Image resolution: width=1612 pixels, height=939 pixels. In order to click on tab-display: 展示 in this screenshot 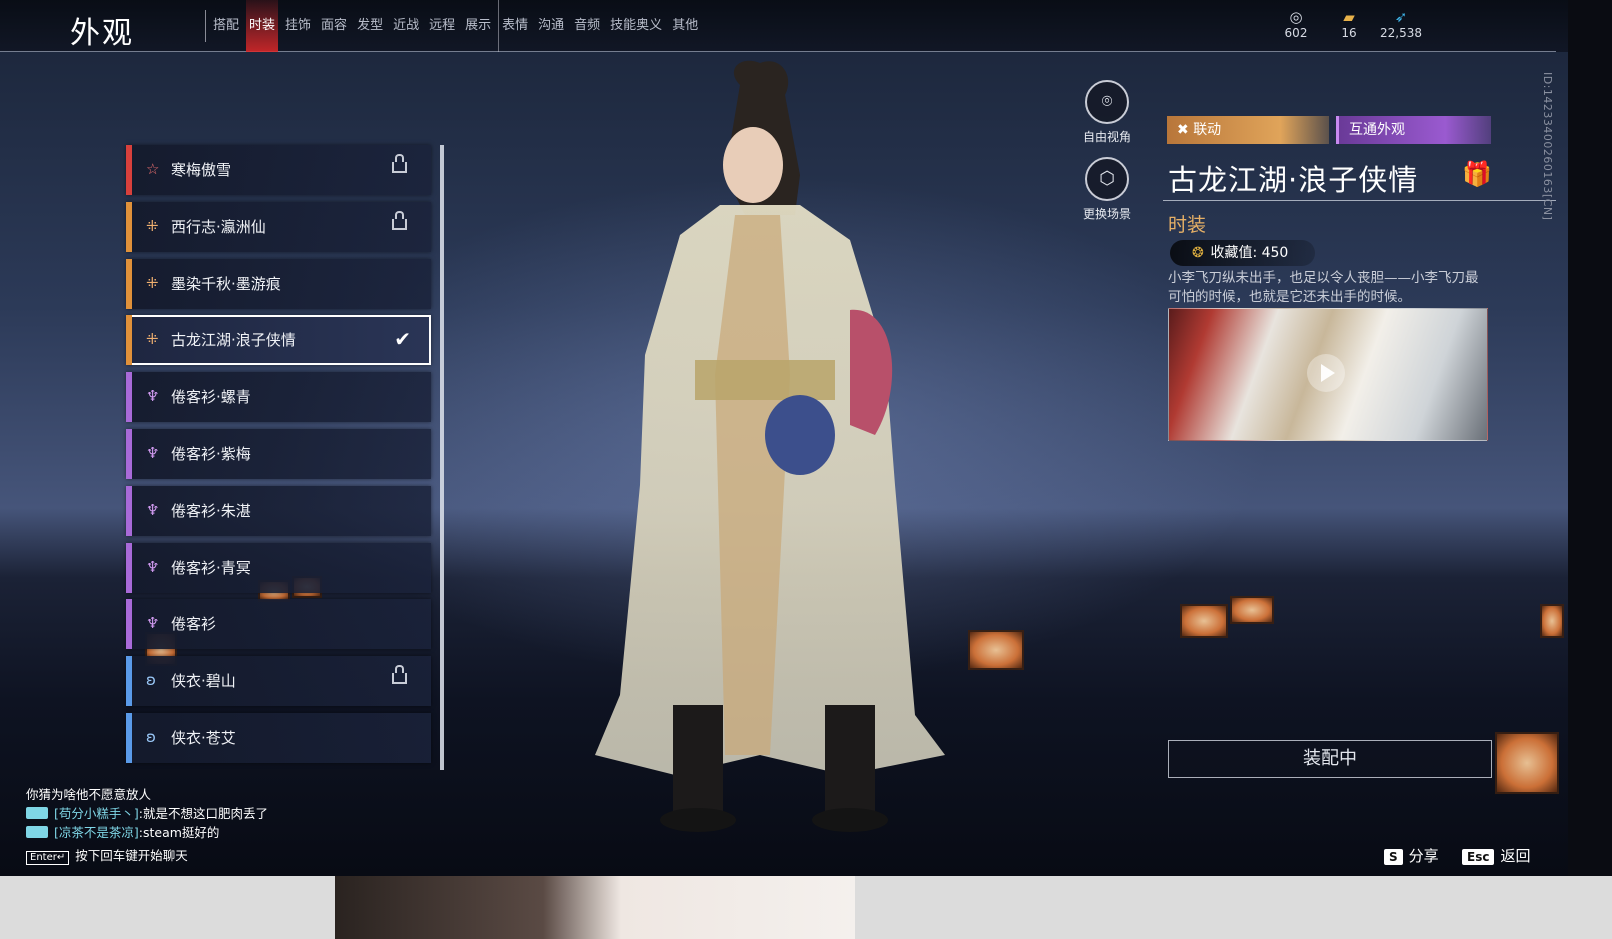, I will do `click(478, 26)`.